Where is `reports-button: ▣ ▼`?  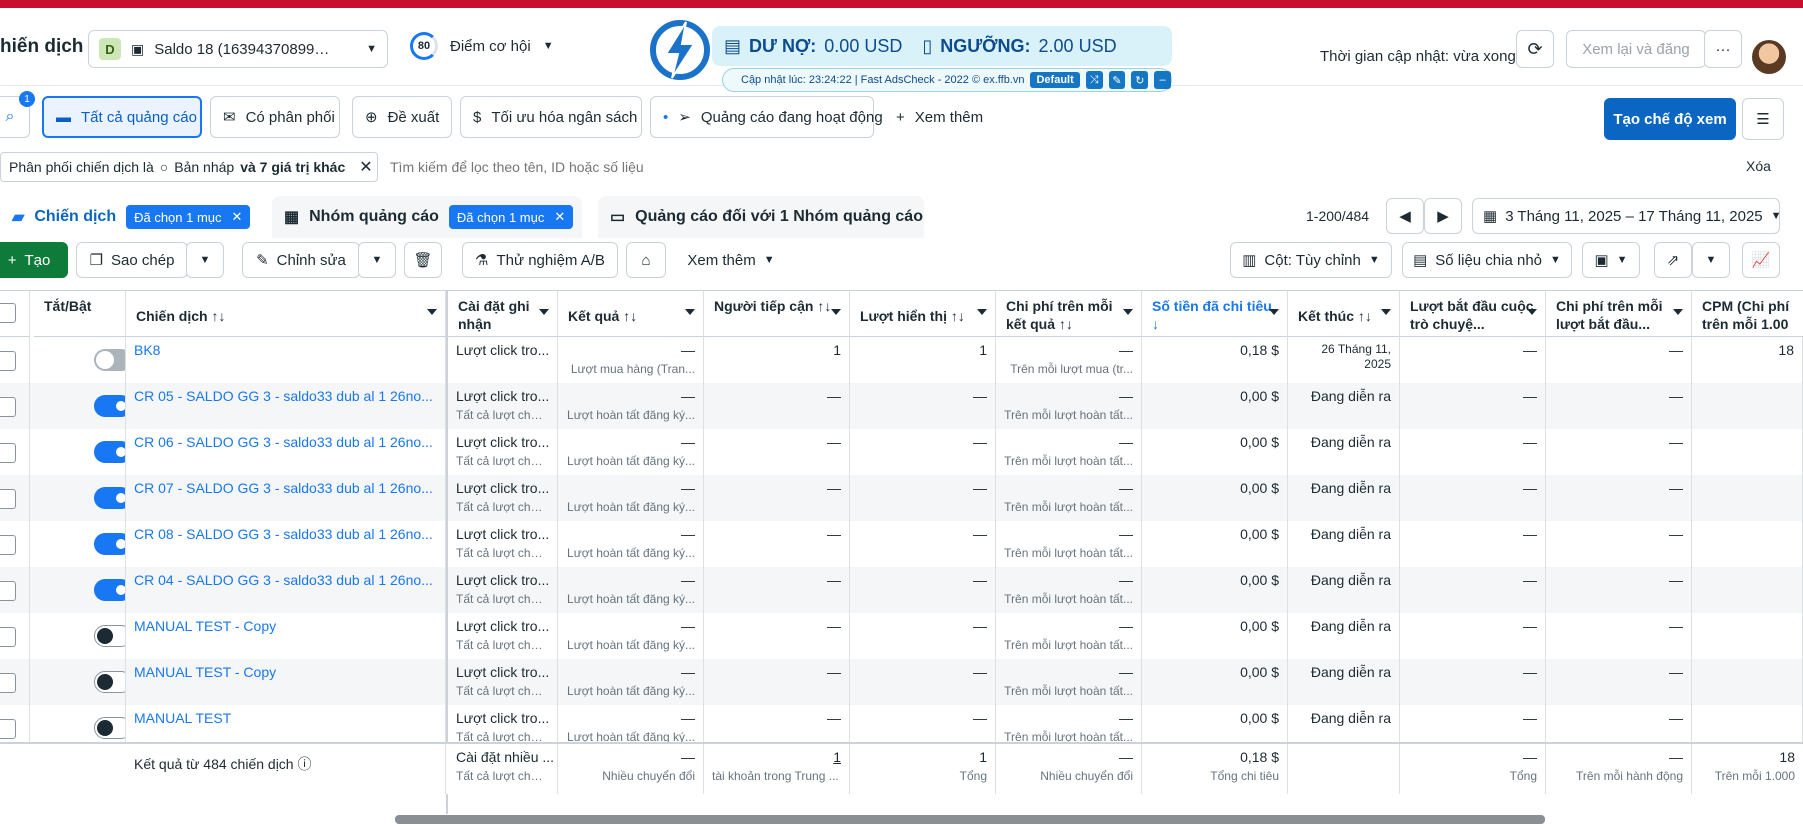
reports-button: ▣ ▼ is located at coordinates (1611, 260).